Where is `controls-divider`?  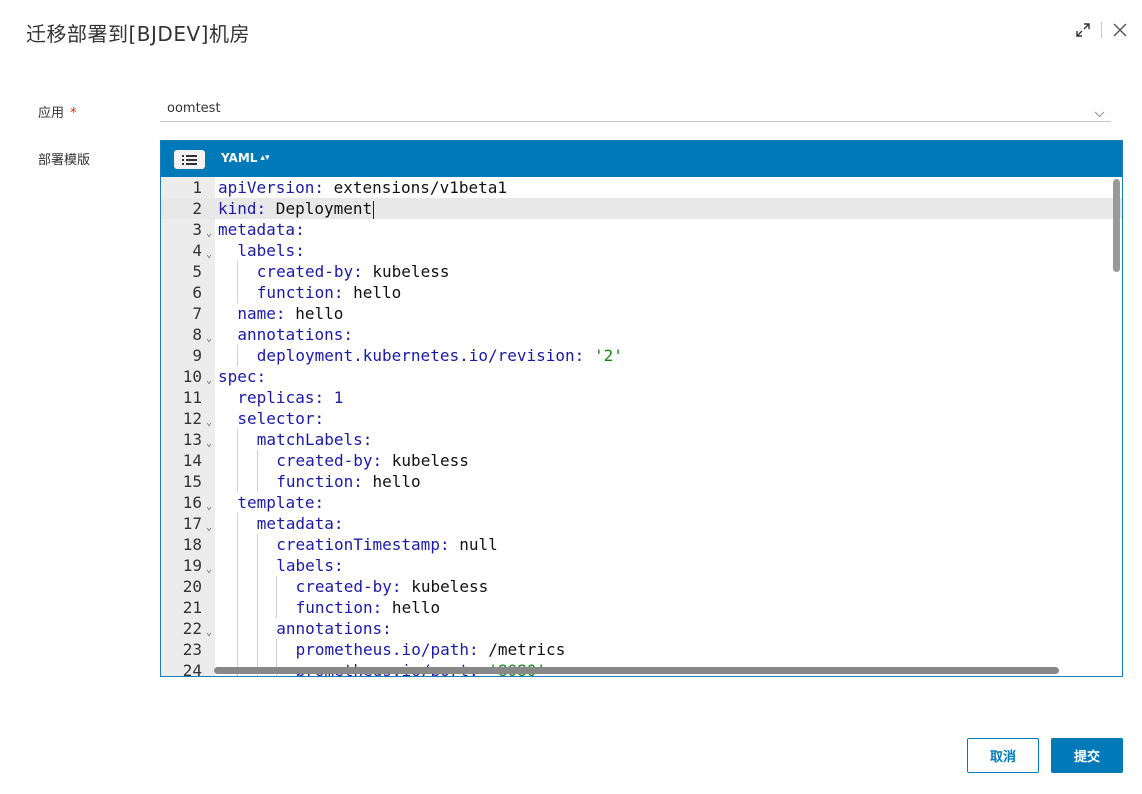 controls-divider is located at coordinates (1101, 30).